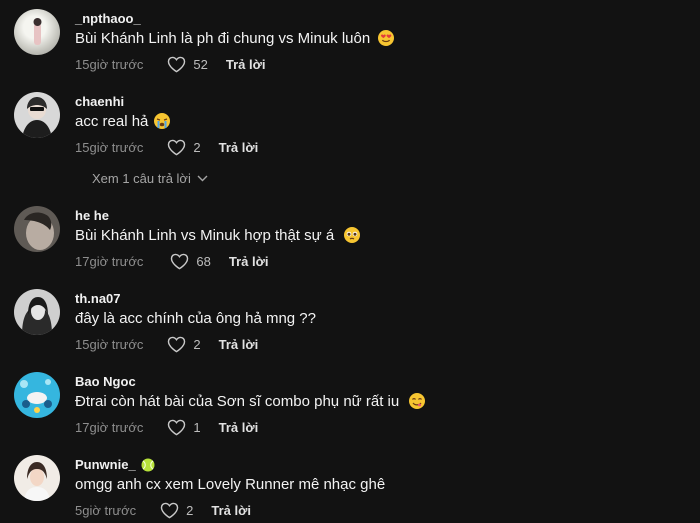 Image resolution: width=700 pixels, height=523 pixels. What do you see at coordinates (106, 510) in the screenshot?
I see `timestamp: 5giờ trước` at bounding box center [106, 510].